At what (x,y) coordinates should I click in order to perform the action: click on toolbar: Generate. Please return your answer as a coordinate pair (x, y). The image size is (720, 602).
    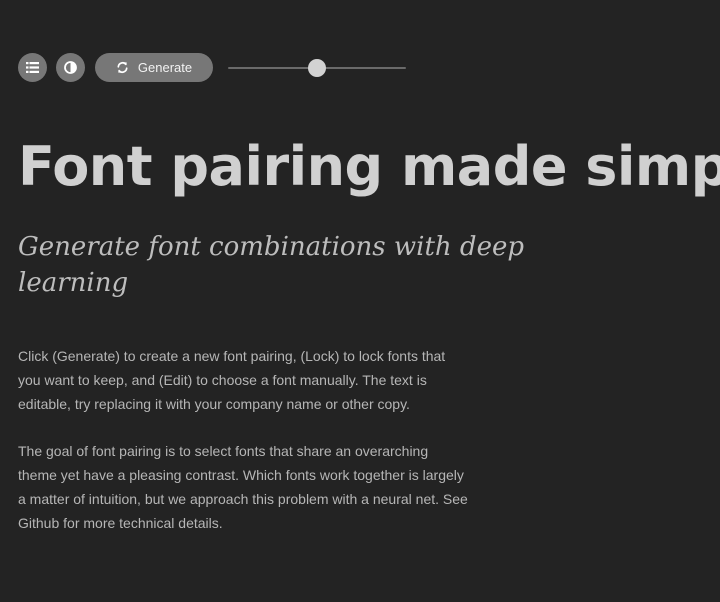
    Looking at the image, I should click on (212, 67).